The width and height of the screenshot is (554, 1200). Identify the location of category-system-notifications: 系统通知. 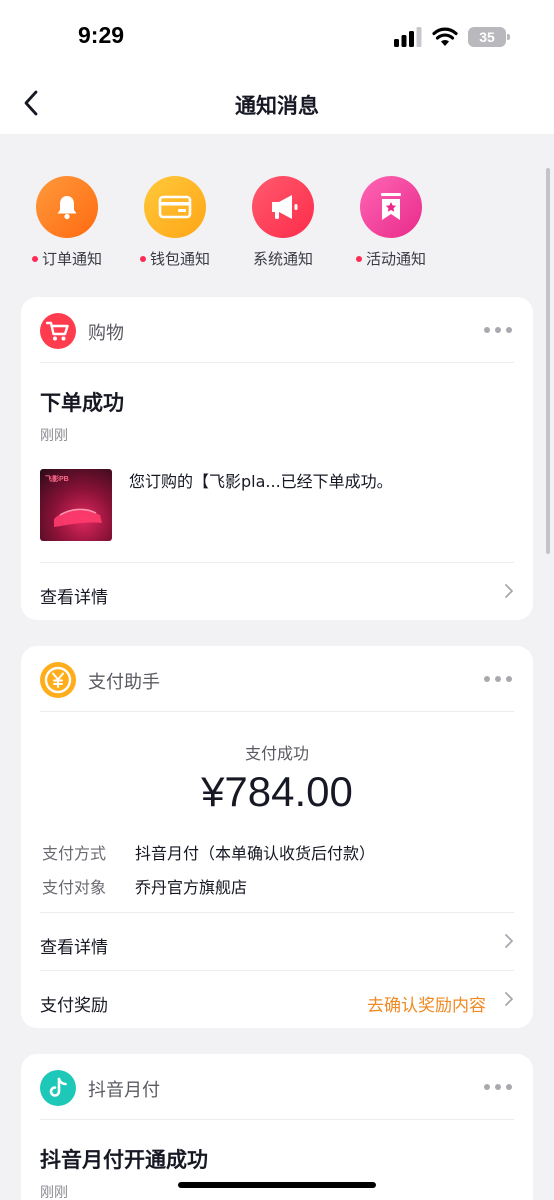
(283, 222).